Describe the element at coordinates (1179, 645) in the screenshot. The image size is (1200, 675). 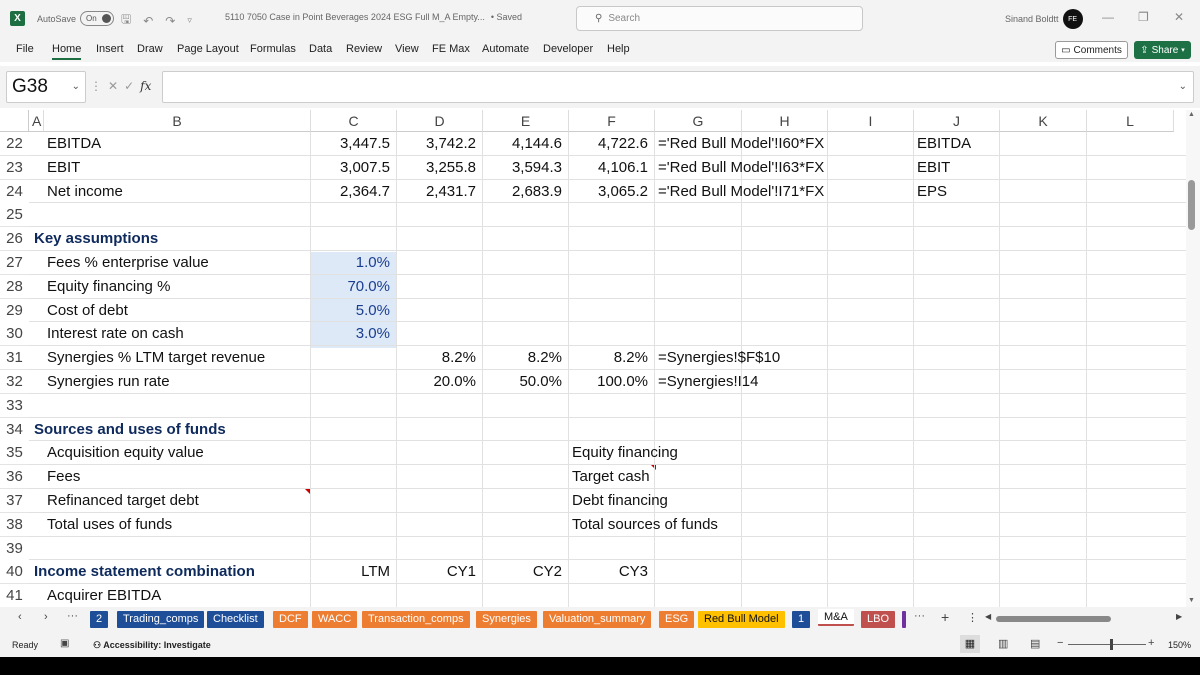
I see `zoom-level: 150%` at that location.